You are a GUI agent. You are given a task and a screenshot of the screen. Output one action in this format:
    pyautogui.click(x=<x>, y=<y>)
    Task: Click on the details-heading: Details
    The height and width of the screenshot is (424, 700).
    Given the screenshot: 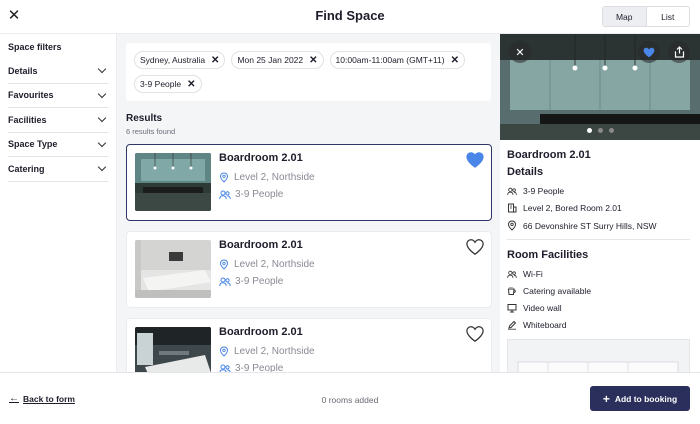 What is the action you would take?
    pyautogui.click(x=525, y=172)
    